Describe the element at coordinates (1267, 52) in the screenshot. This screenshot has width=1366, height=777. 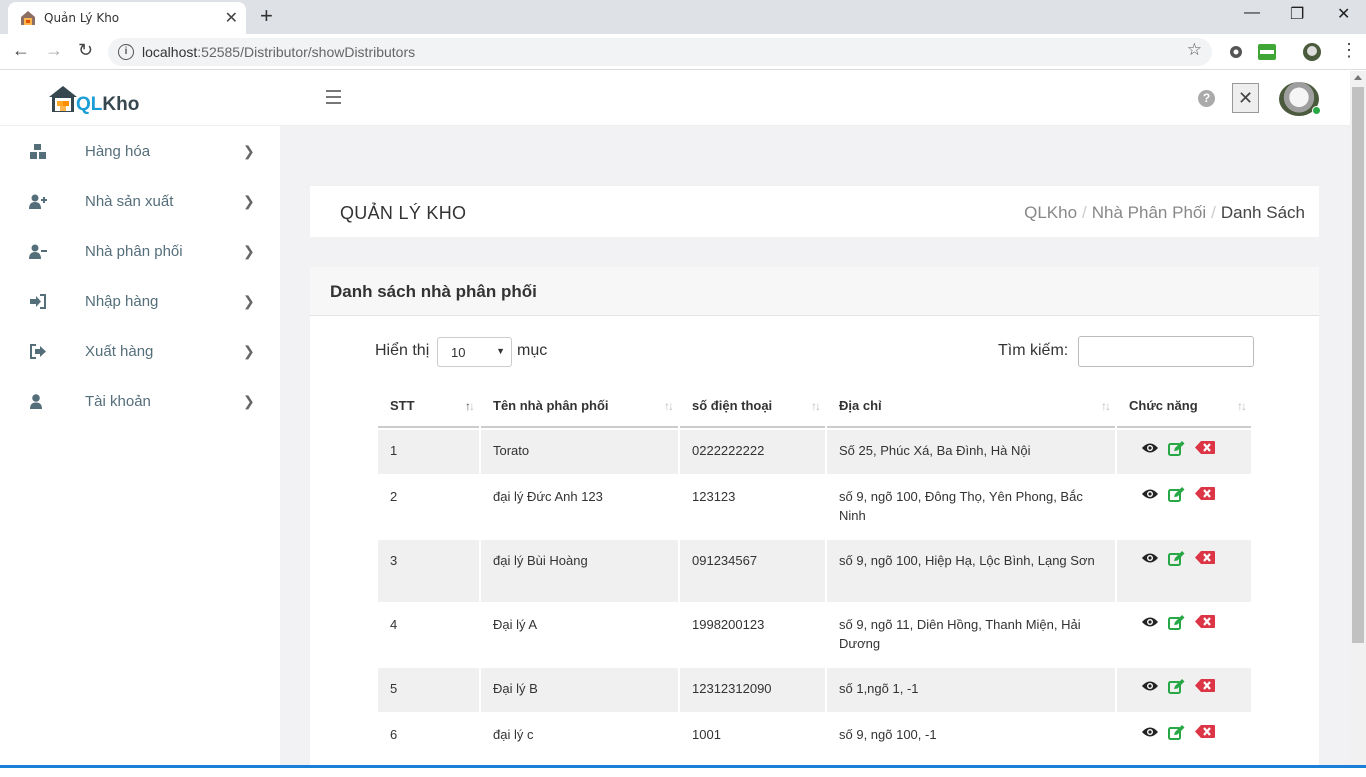
I see `cors-extension-icon` at that location.